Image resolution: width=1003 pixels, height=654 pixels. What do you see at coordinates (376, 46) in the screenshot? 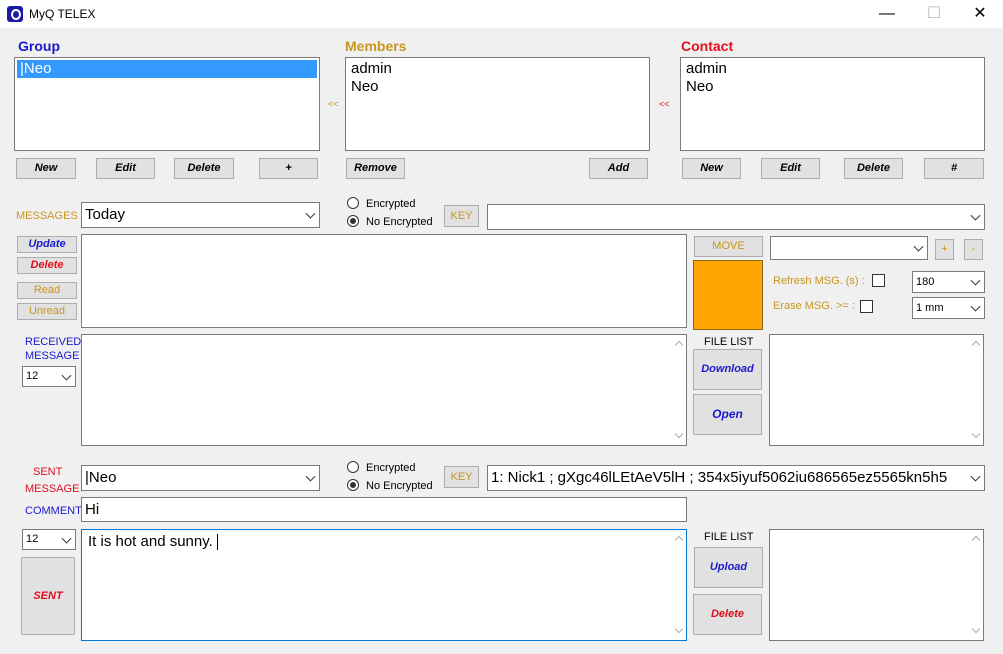
I see `members-title: Members` at bounding box center [376, 46].